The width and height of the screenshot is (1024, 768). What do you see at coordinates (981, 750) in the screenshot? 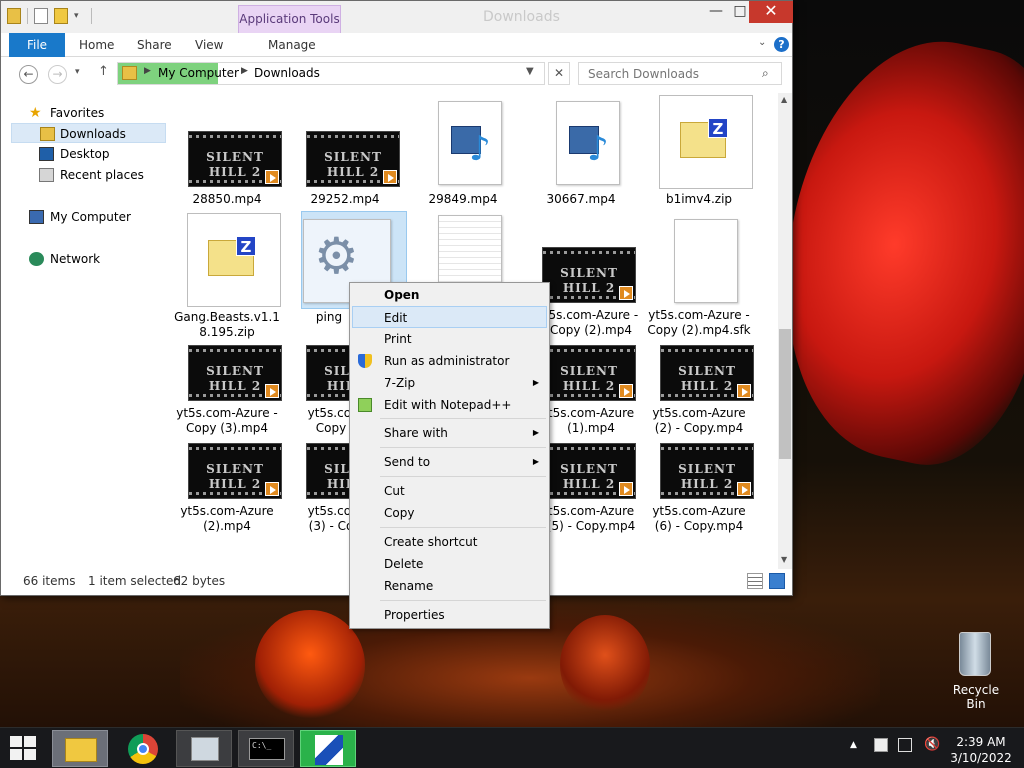
I see `clock: 2:39 AM 3/10/2022` at bounding box center [981, 750].